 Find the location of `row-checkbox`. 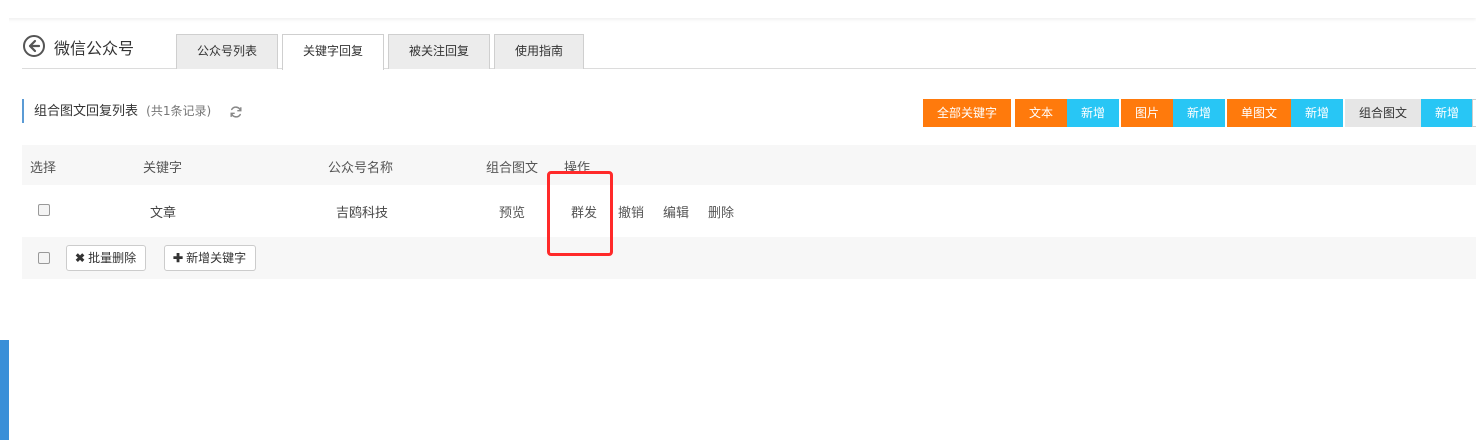

row-checkbox is located at coordinates (44, 210).